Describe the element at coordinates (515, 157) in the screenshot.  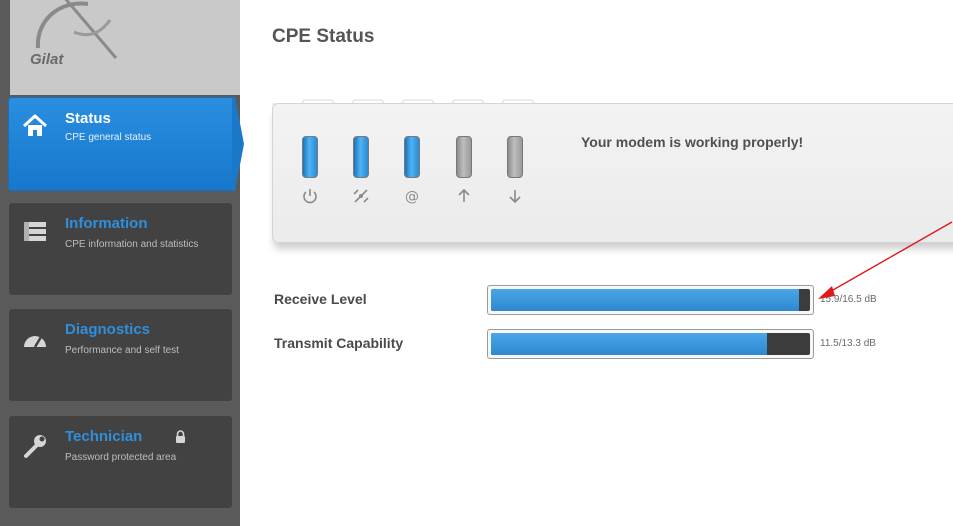
I see `receive-led` at that location.